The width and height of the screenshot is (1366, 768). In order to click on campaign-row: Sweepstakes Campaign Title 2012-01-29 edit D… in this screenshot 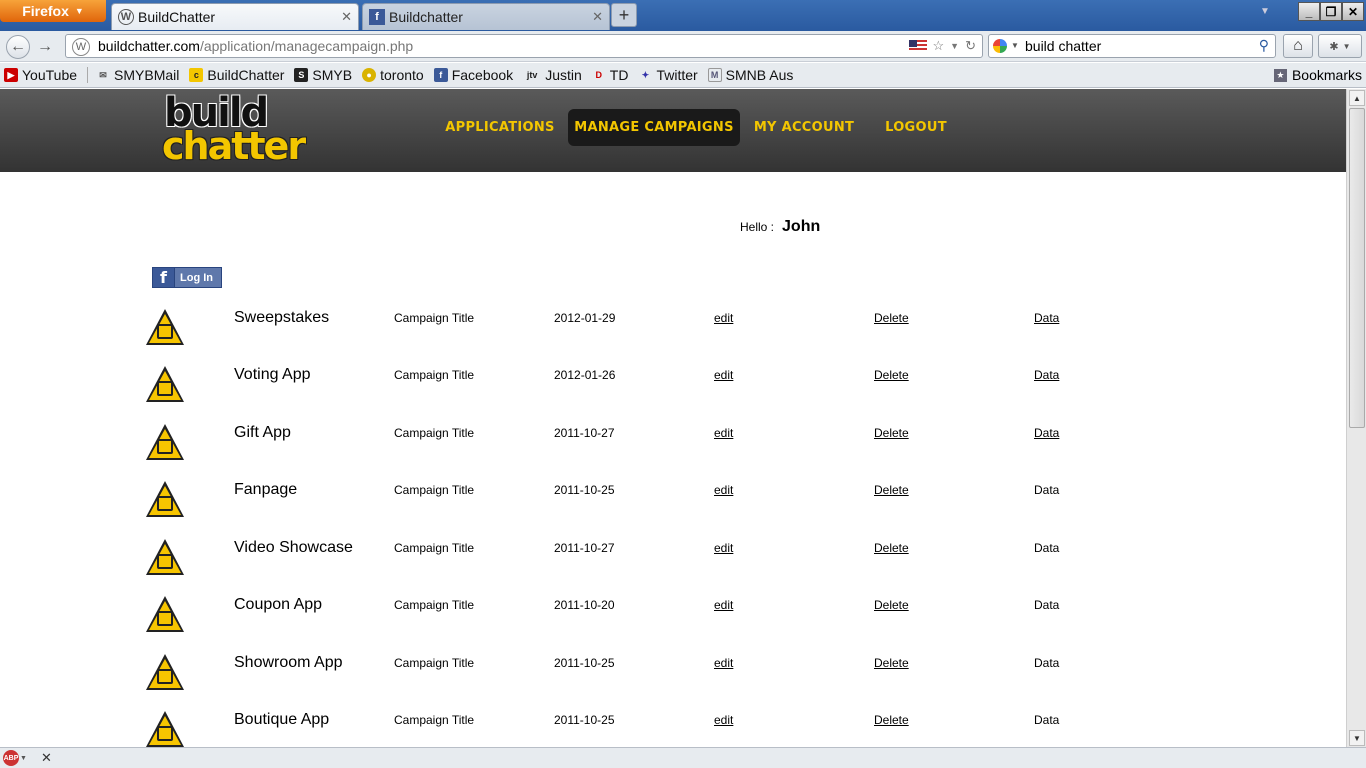, I will do `click(673, 337)`.